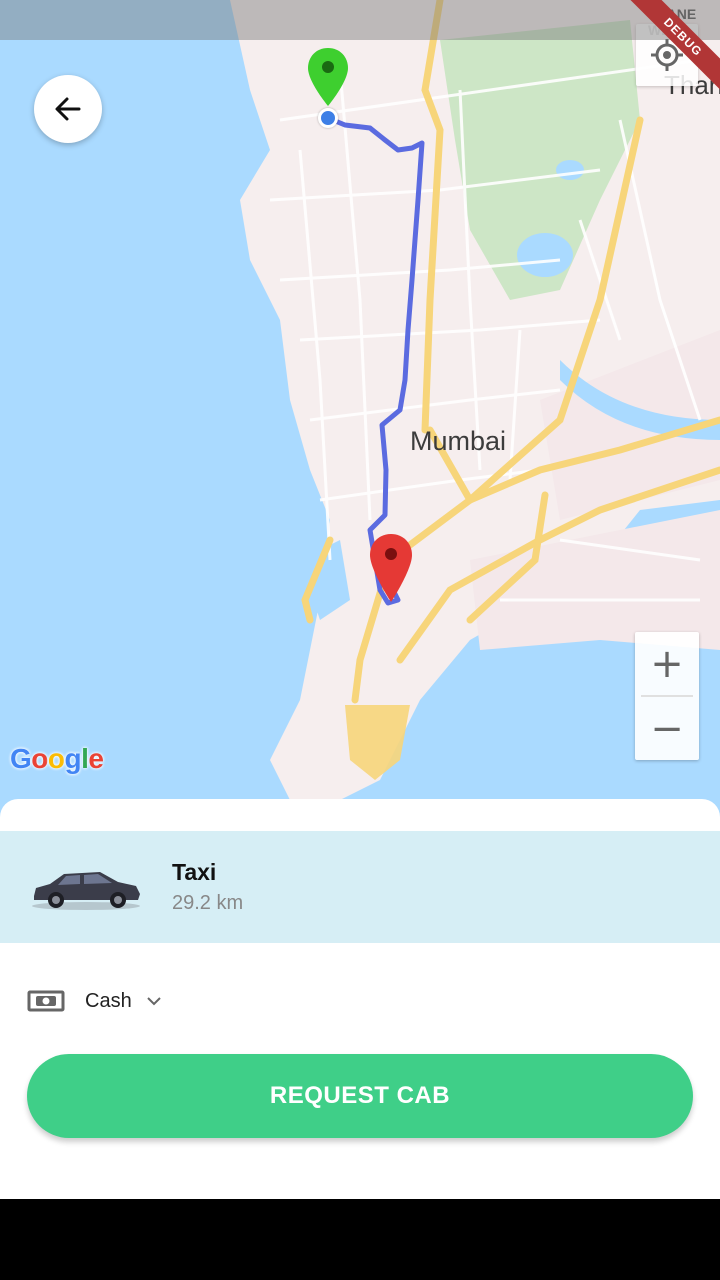 The width and height of the screenshot is (720, 1280). I want to click on debug-banner: DEBUG, so click(671, 49).